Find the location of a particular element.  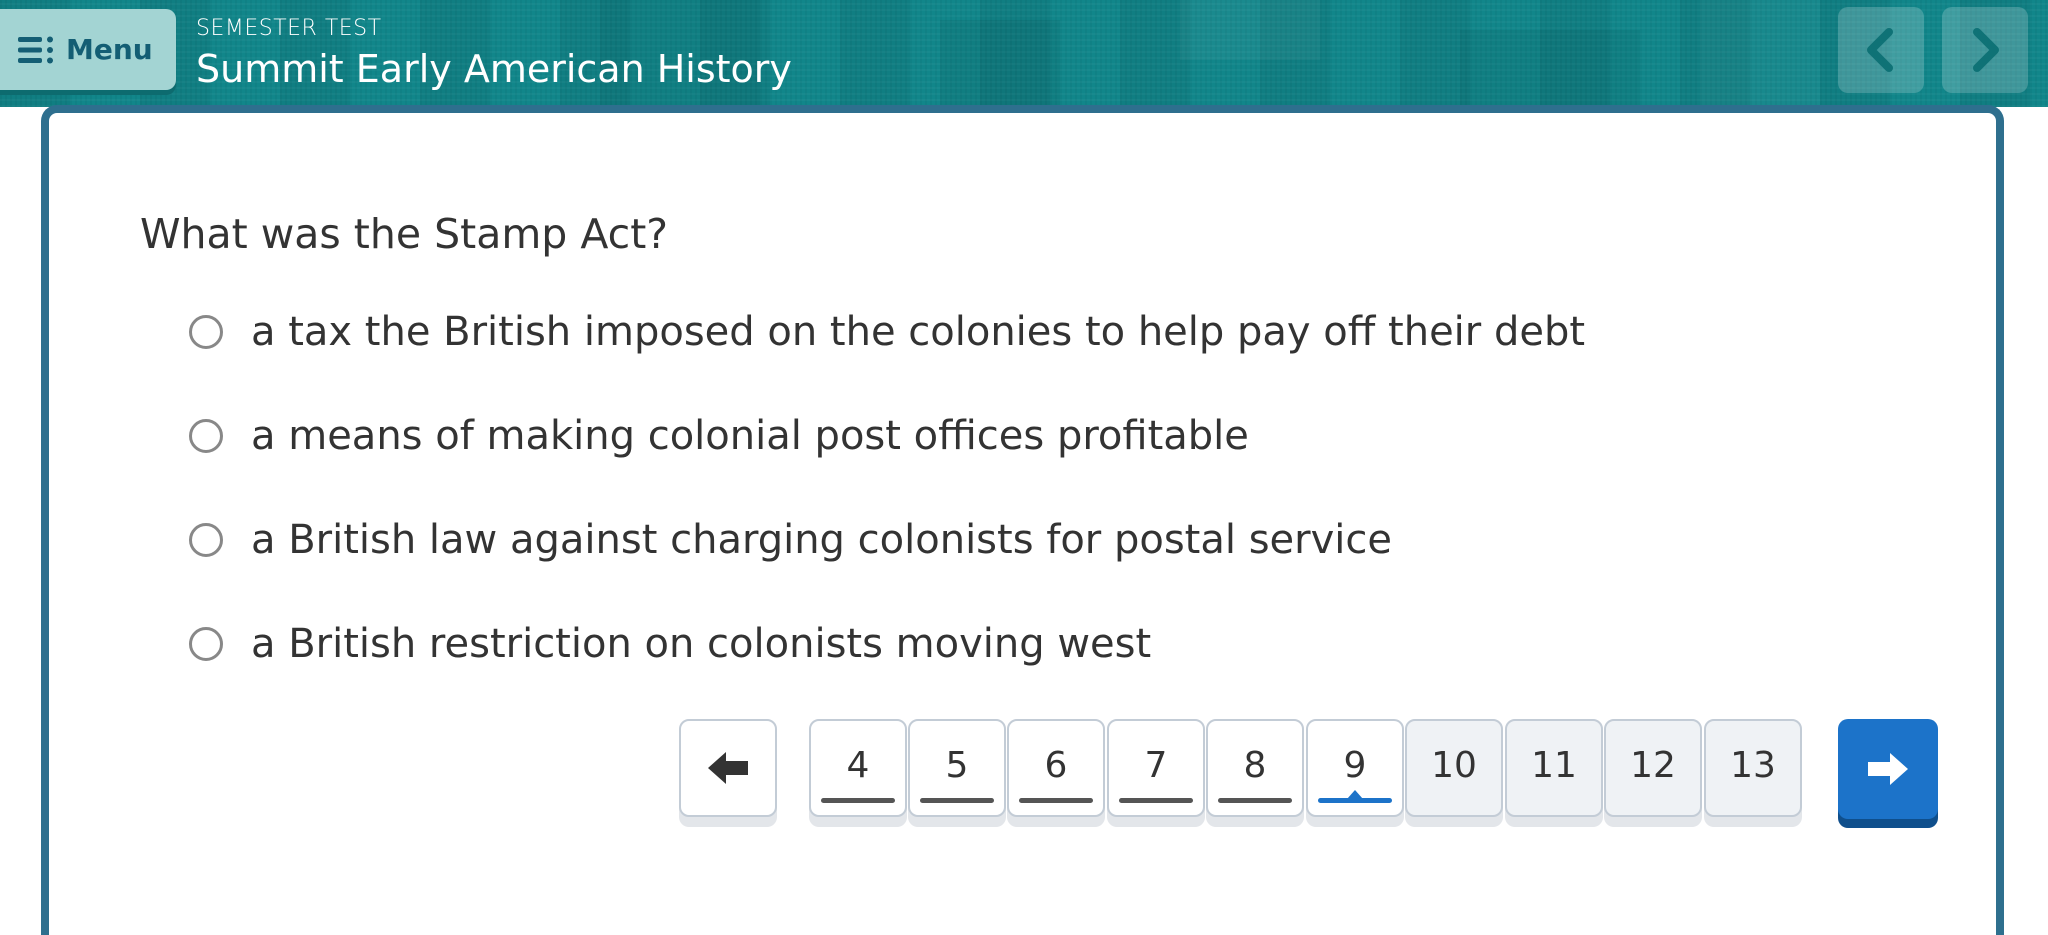

page-button-12: 12 is located at coordinates (1653, 768).